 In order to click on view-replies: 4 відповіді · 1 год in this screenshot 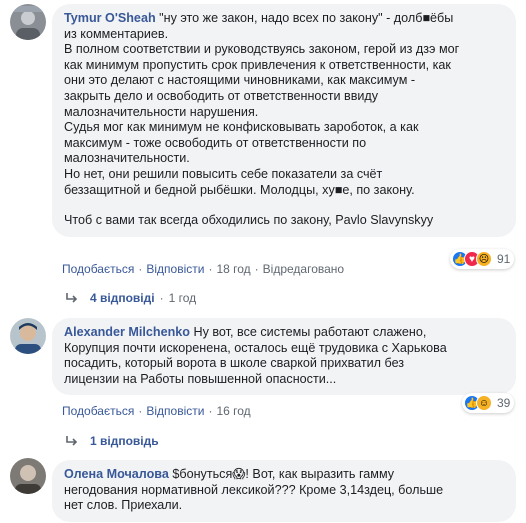, I will do `click(131, 298)`.